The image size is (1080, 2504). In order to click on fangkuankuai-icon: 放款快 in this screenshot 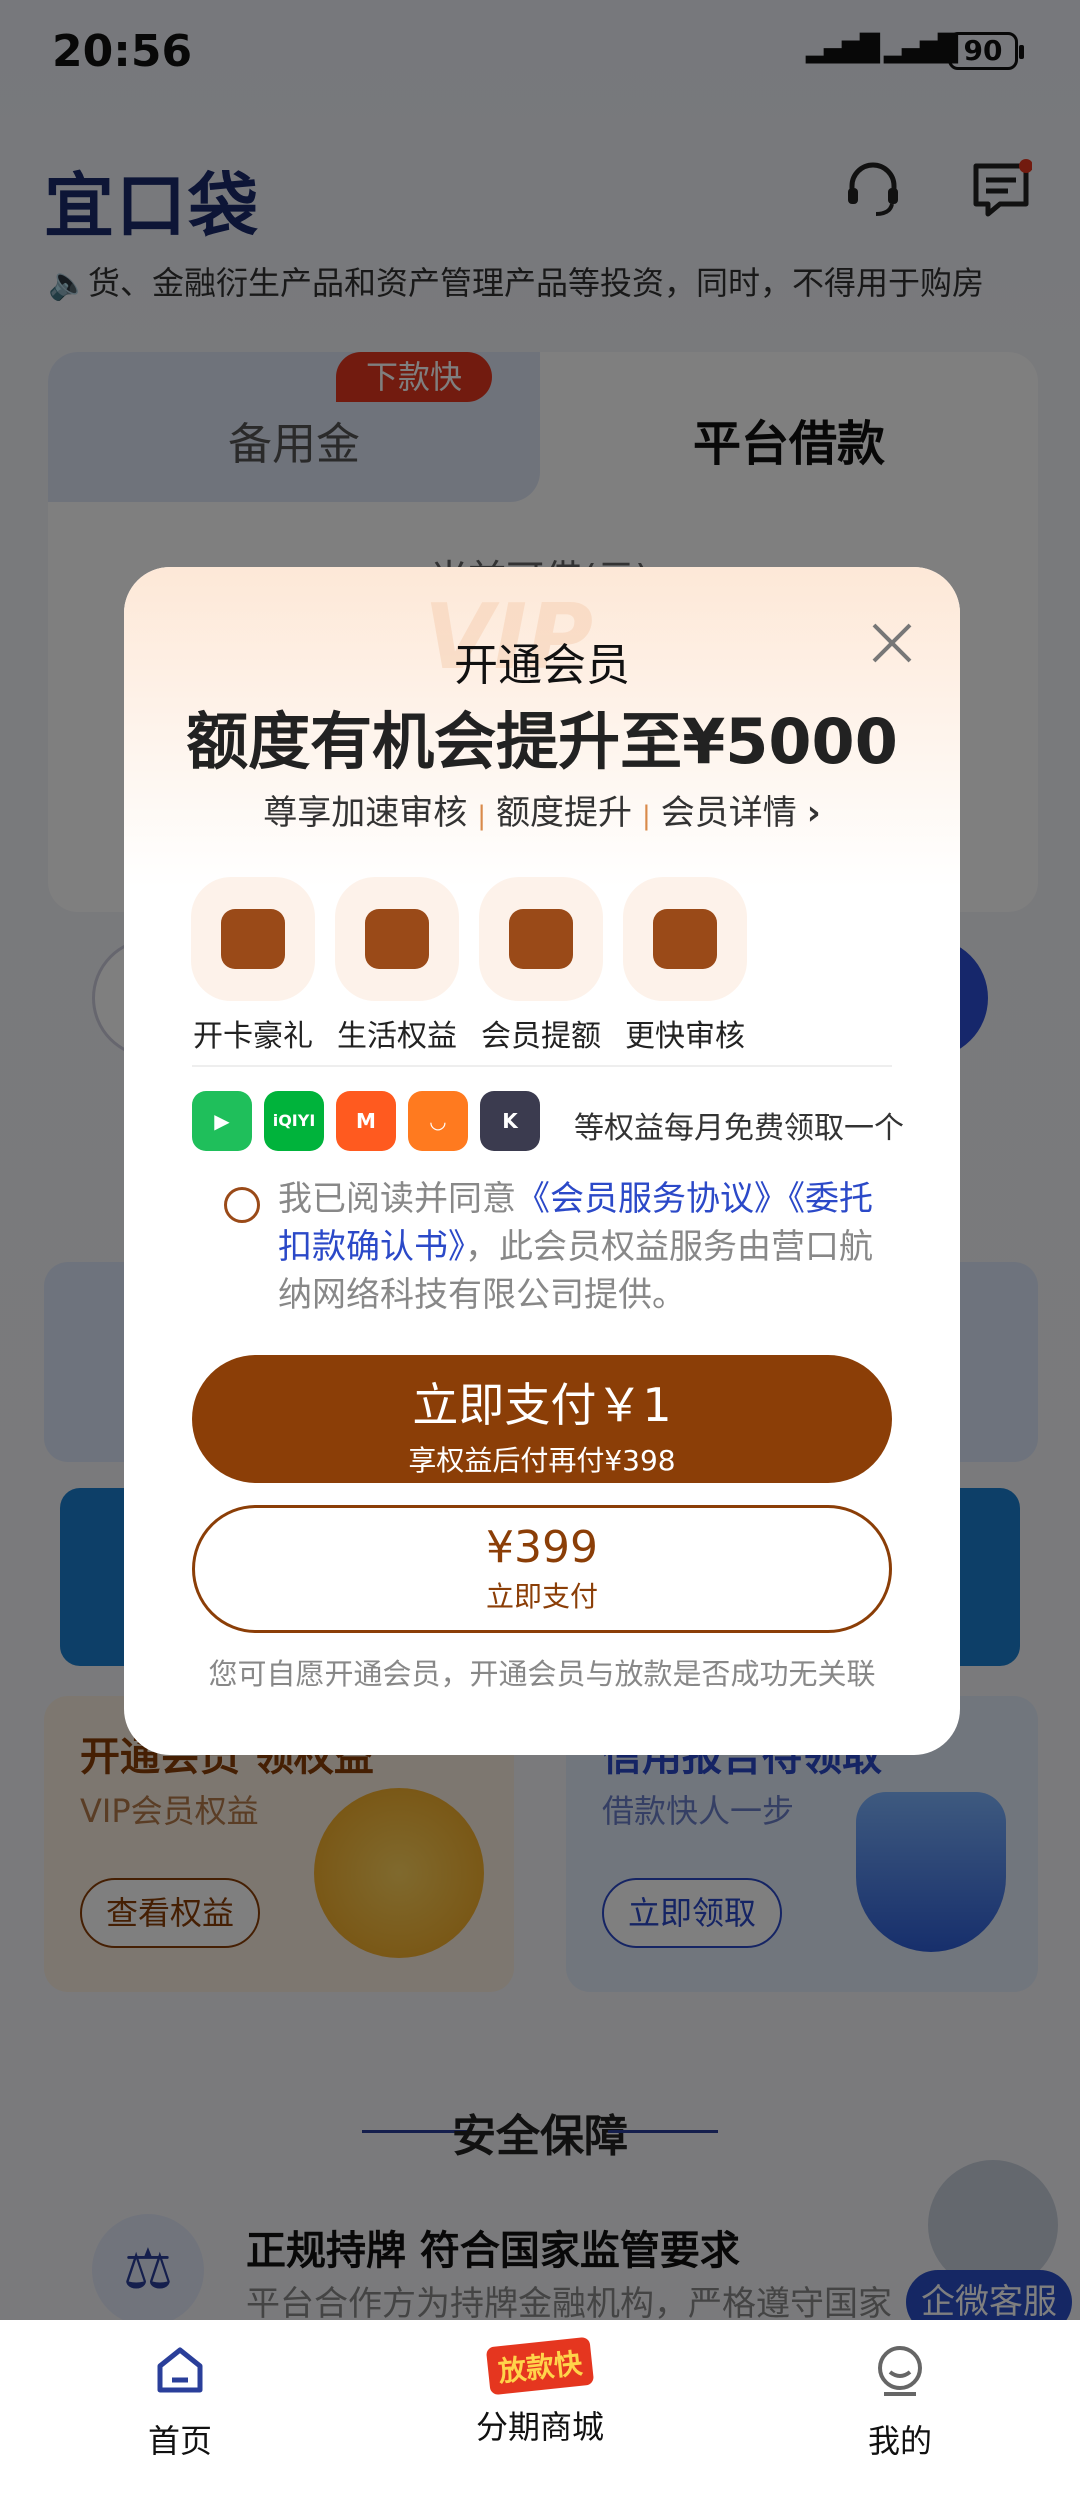, I will do `click(540, 2366)`.